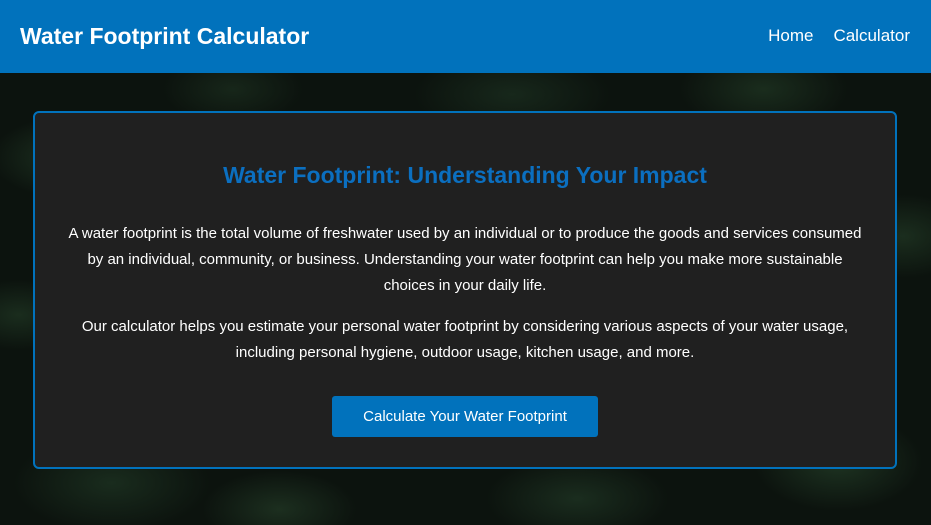 This screenshot has height=525, width=931. Describe the element at coordinates (790, 36) in the screenshot. I see `nav-link-home: Home` at that location.